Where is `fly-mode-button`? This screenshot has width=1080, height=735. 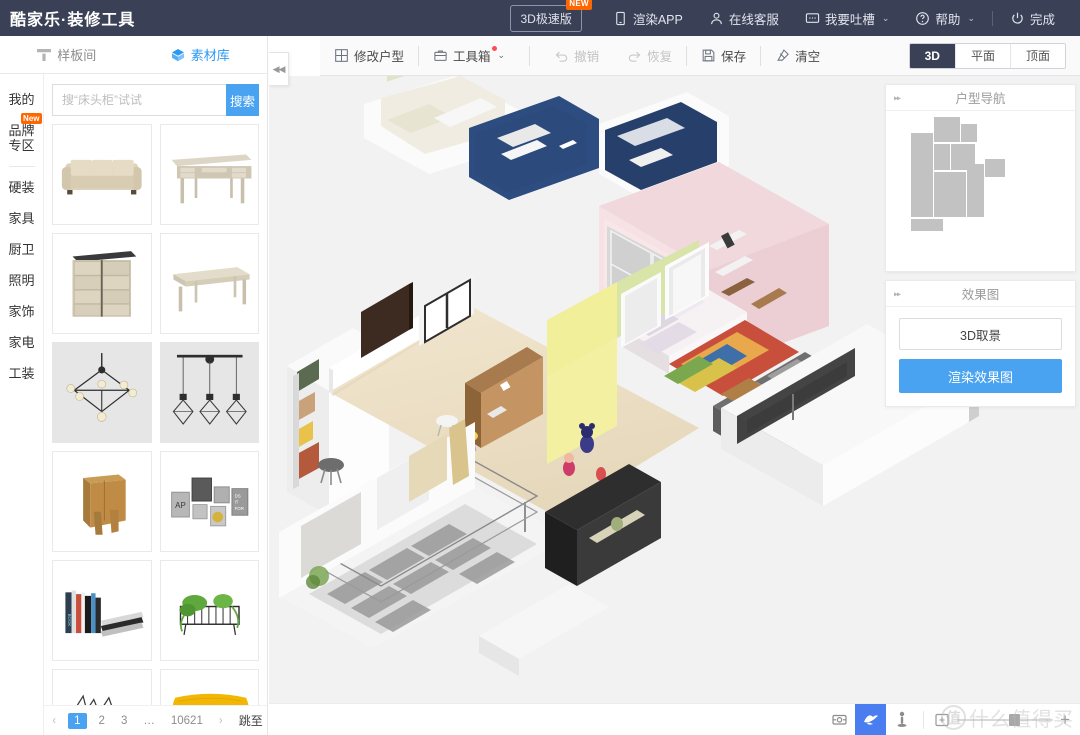 fly-mode-button is located at coordinates (871, 719).